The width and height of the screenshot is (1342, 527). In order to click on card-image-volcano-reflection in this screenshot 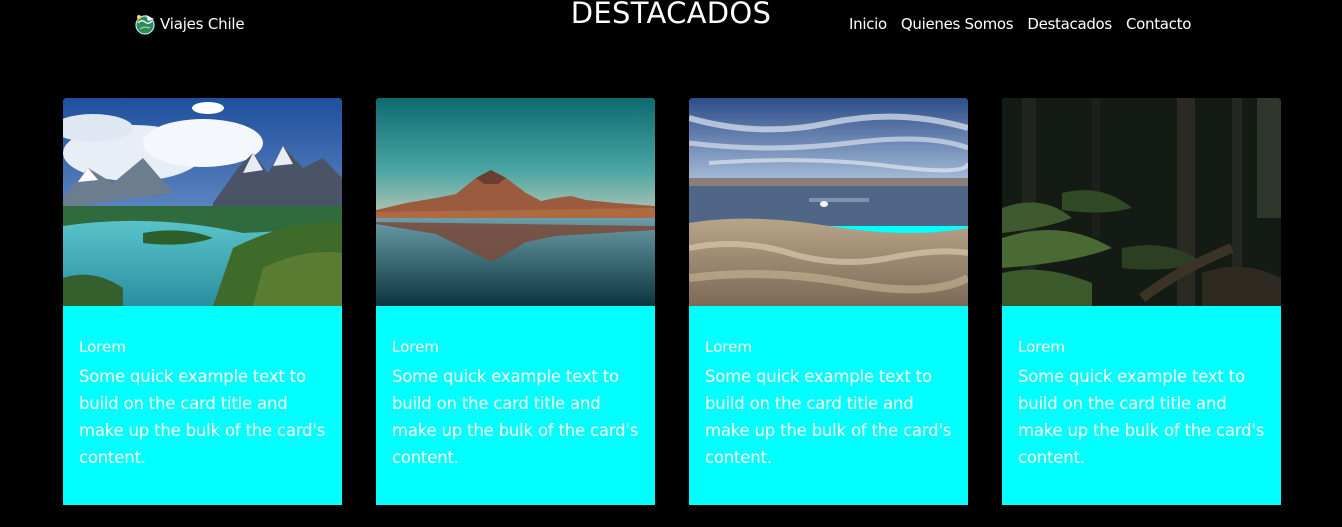, I will do `click(515, 202)`.